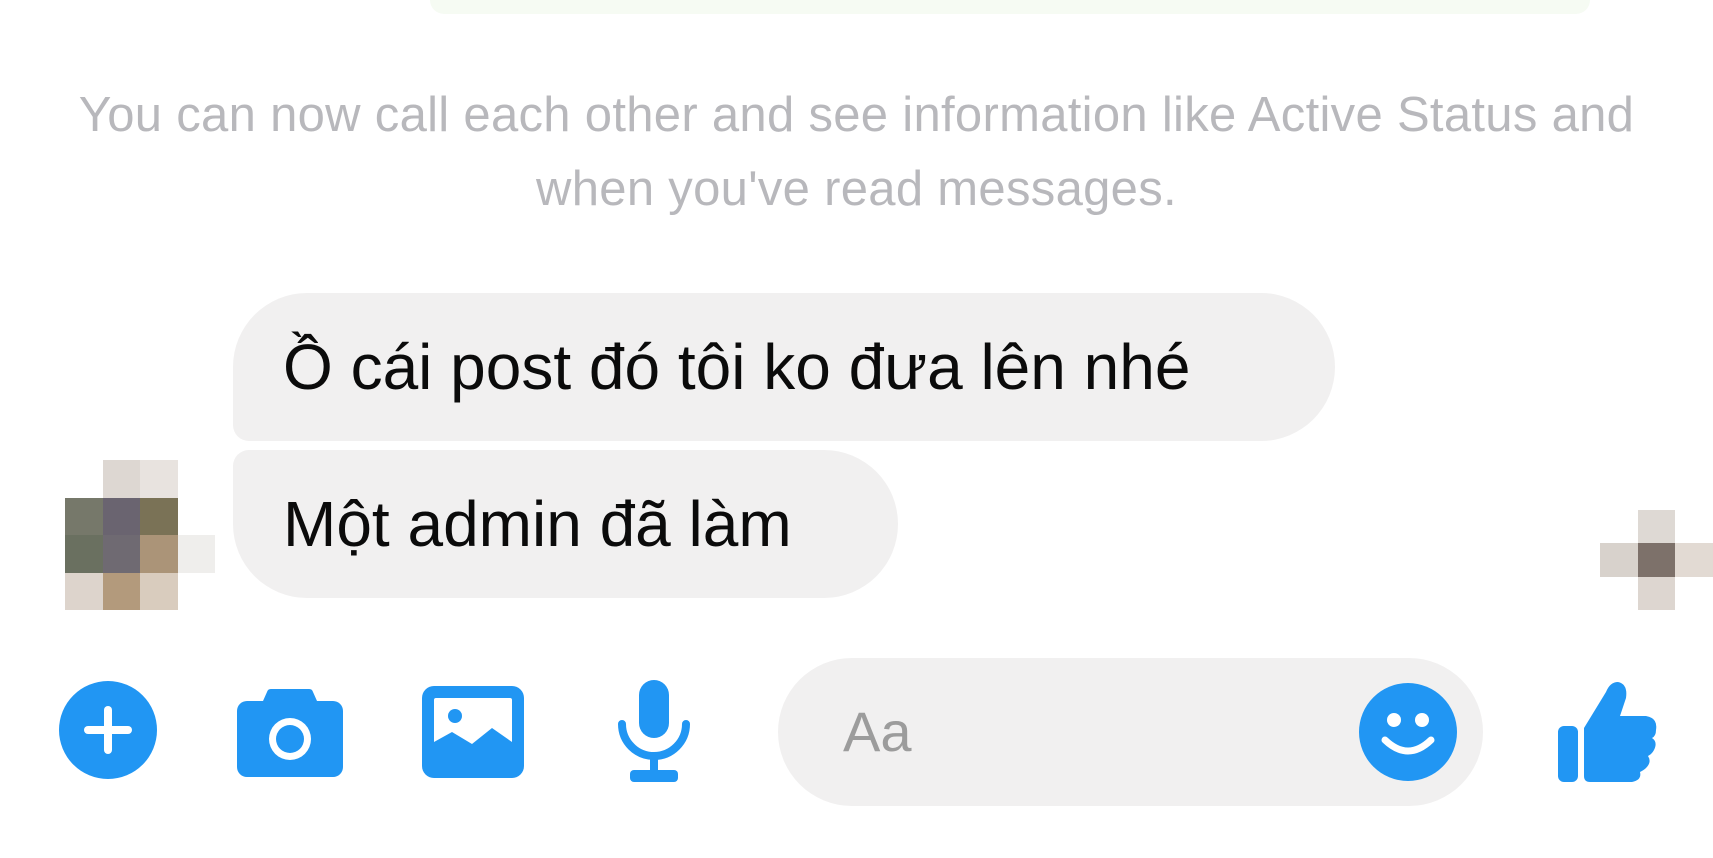 The width and height of the screenshot is (1713, 858). What do you see at coordinates (1010, 7) in the screenshot?
I see `previous-content-edge` at bounding box center [1010, 7].